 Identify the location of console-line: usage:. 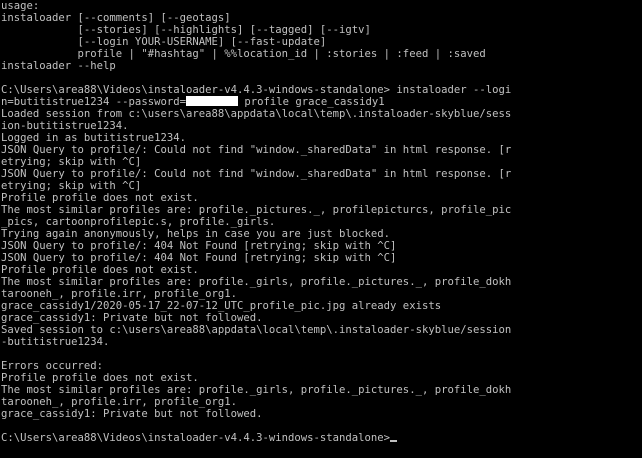
(20, 6).